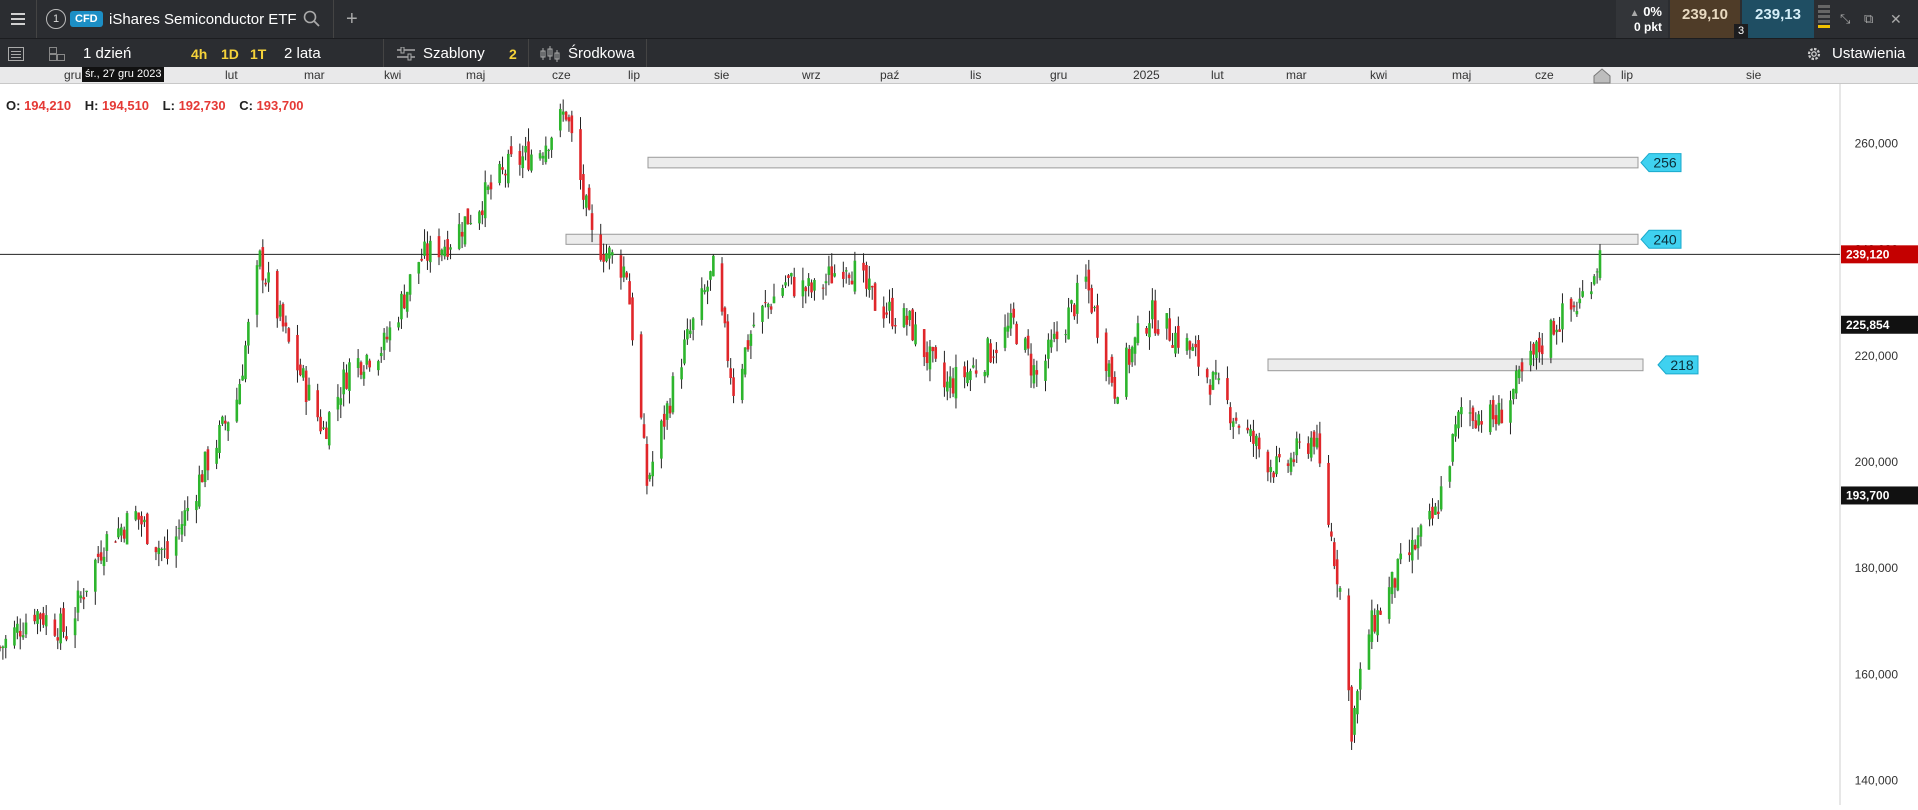  What do you see at coordinates (16, 53) in the screenshot?
I see `list-icon` at bounding box center [16, 53].